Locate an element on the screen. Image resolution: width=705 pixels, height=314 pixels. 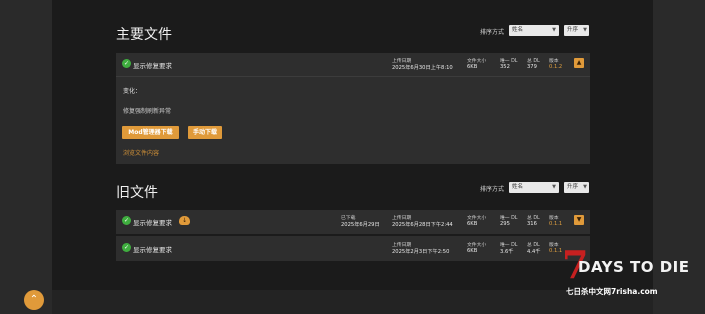
scroll-to-top-button: ⌃ is located at coordinates (34, 300).